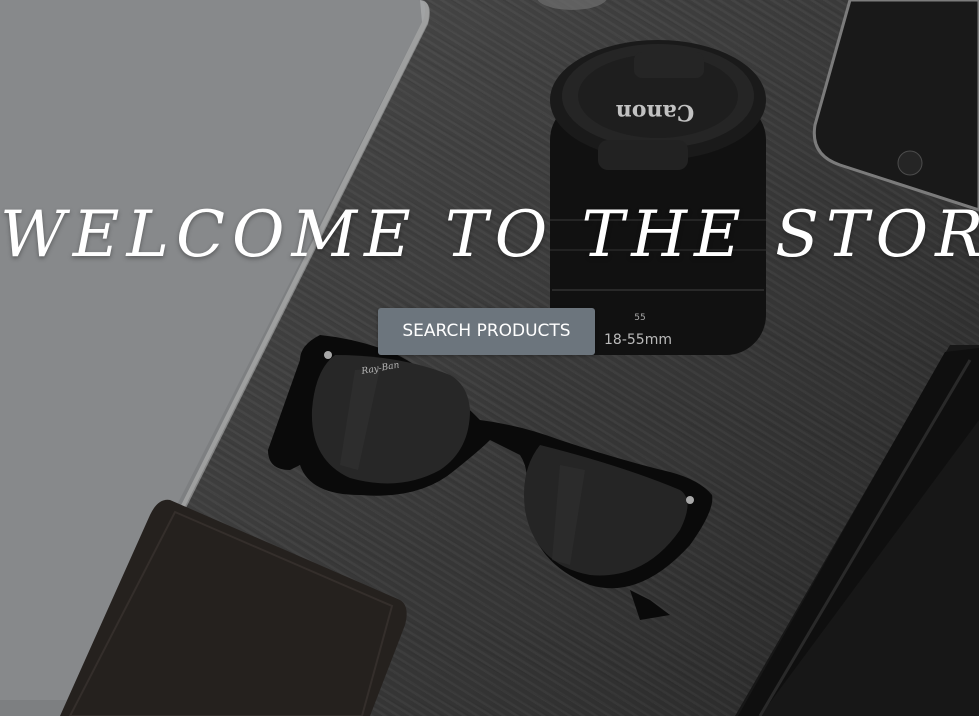 The width and height of the screenshot is (979, 716). Describe the element at coordinates (489, 235) in the screenshot. I see `hero-title: WELCOME TO THE STORE` at that location.